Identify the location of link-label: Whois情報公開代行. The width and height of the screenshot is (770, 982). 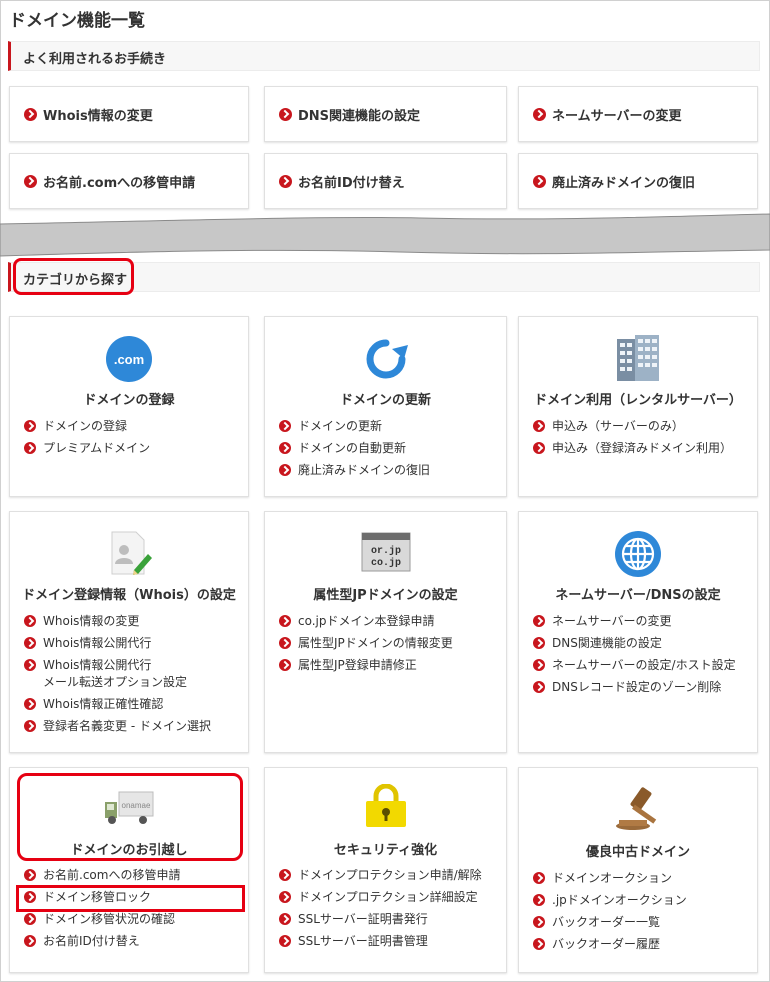
(97, 643).